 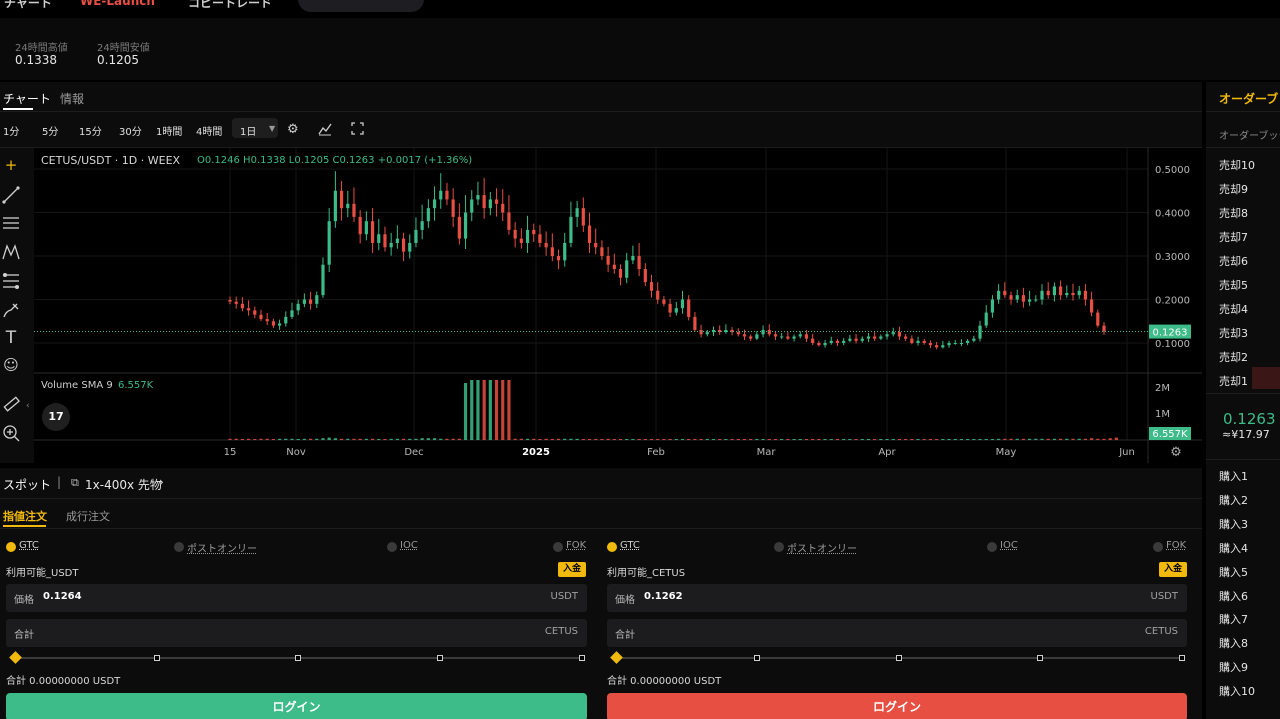 What do you see at coordinates (361, 6) in the screenshot?
I see `top-pill` at bounding box center [361, 6].